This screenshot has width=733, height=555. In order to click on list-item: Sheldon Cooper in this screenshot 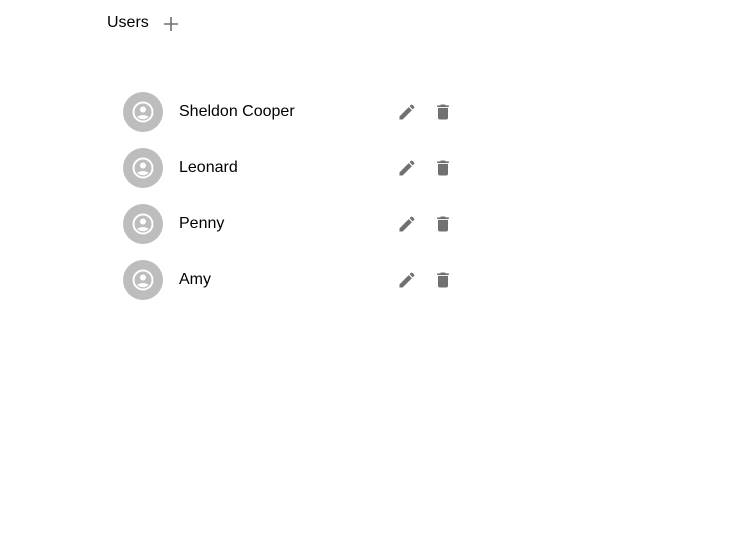, I will do `click(293, 112)`.